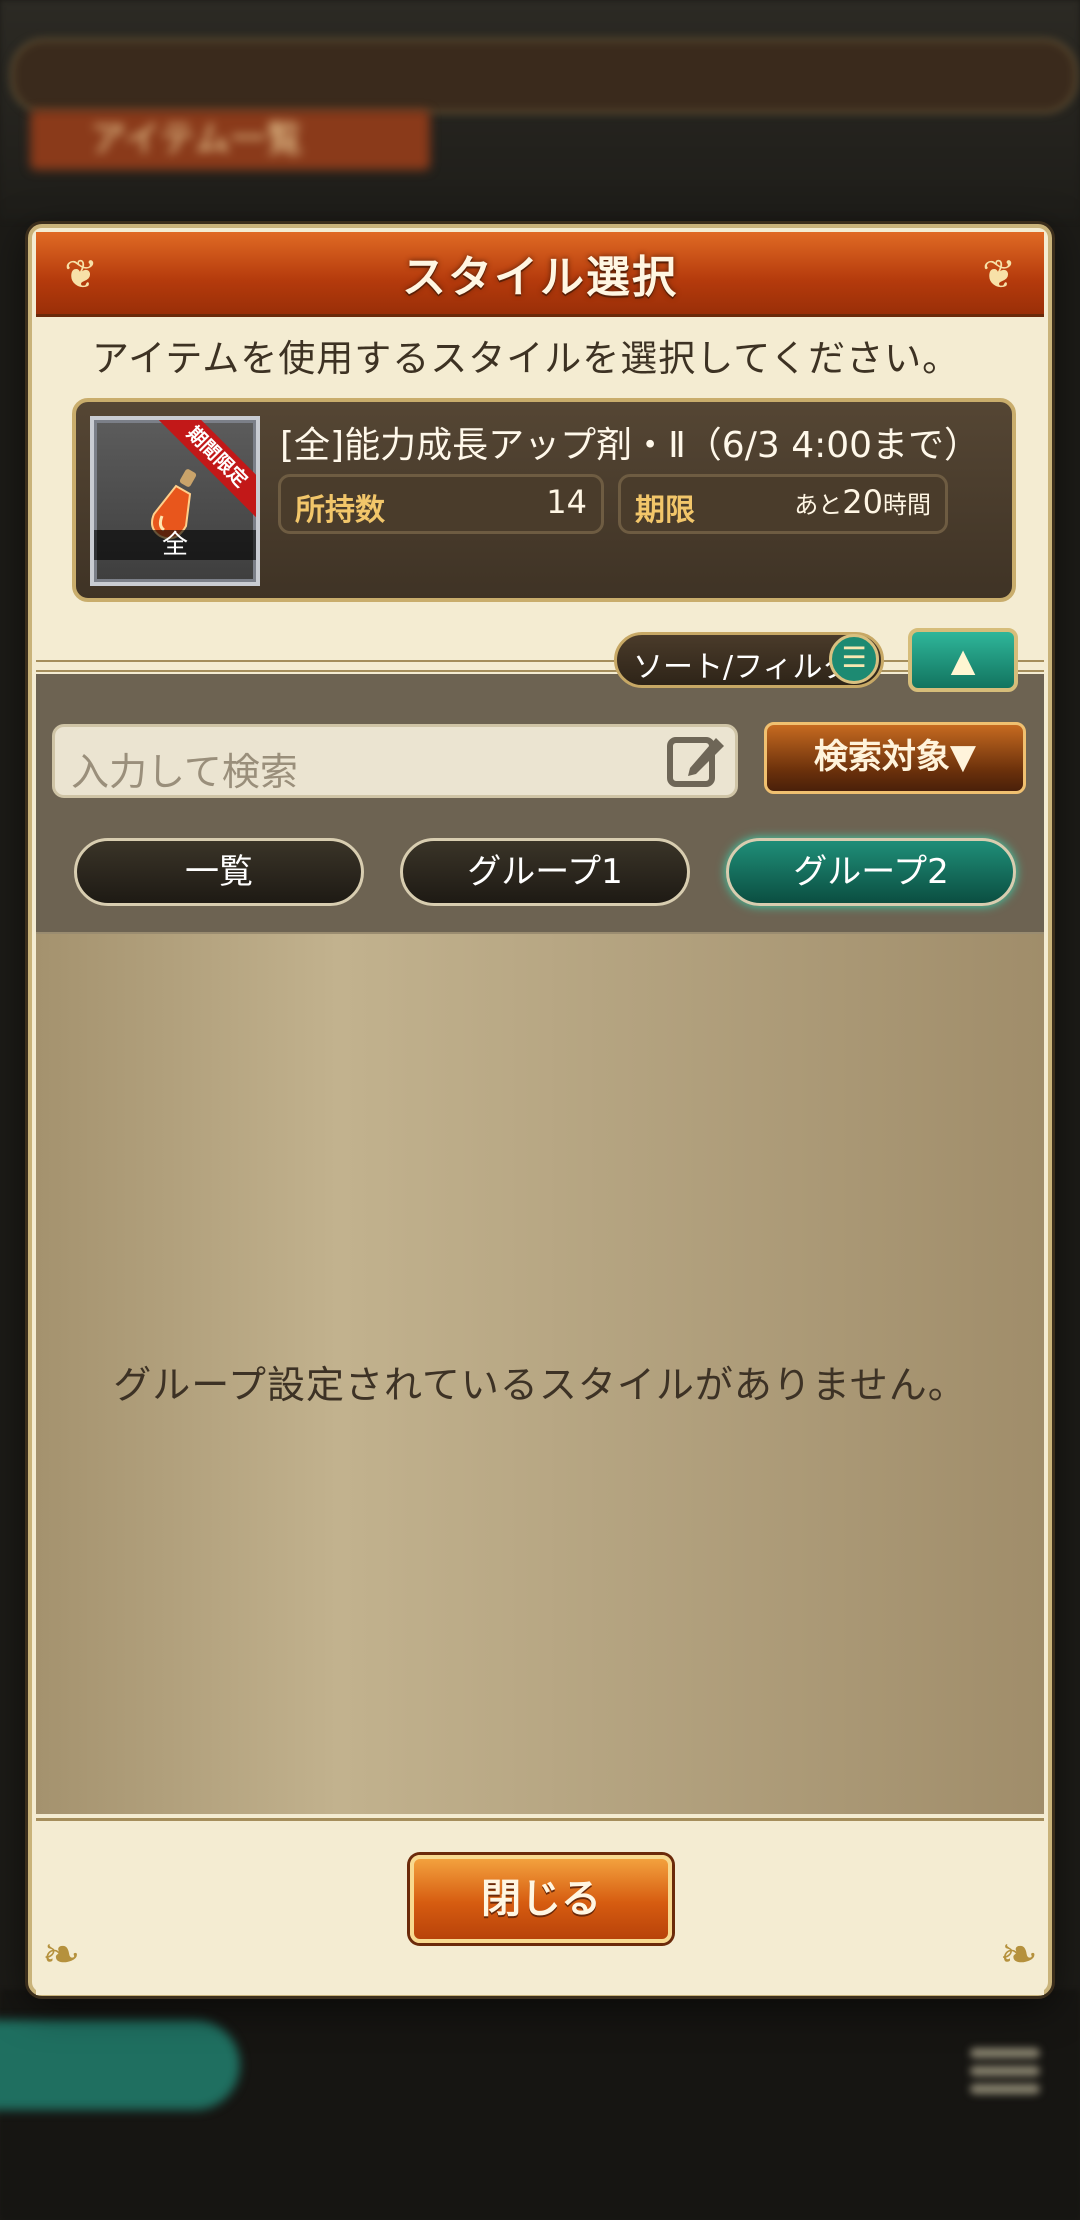 The height and width of the screenshot is (2220, 1080). Describe the element at coordinates (818, 505) in the screenshot. I see `expiry-prefix: あと` at that location.